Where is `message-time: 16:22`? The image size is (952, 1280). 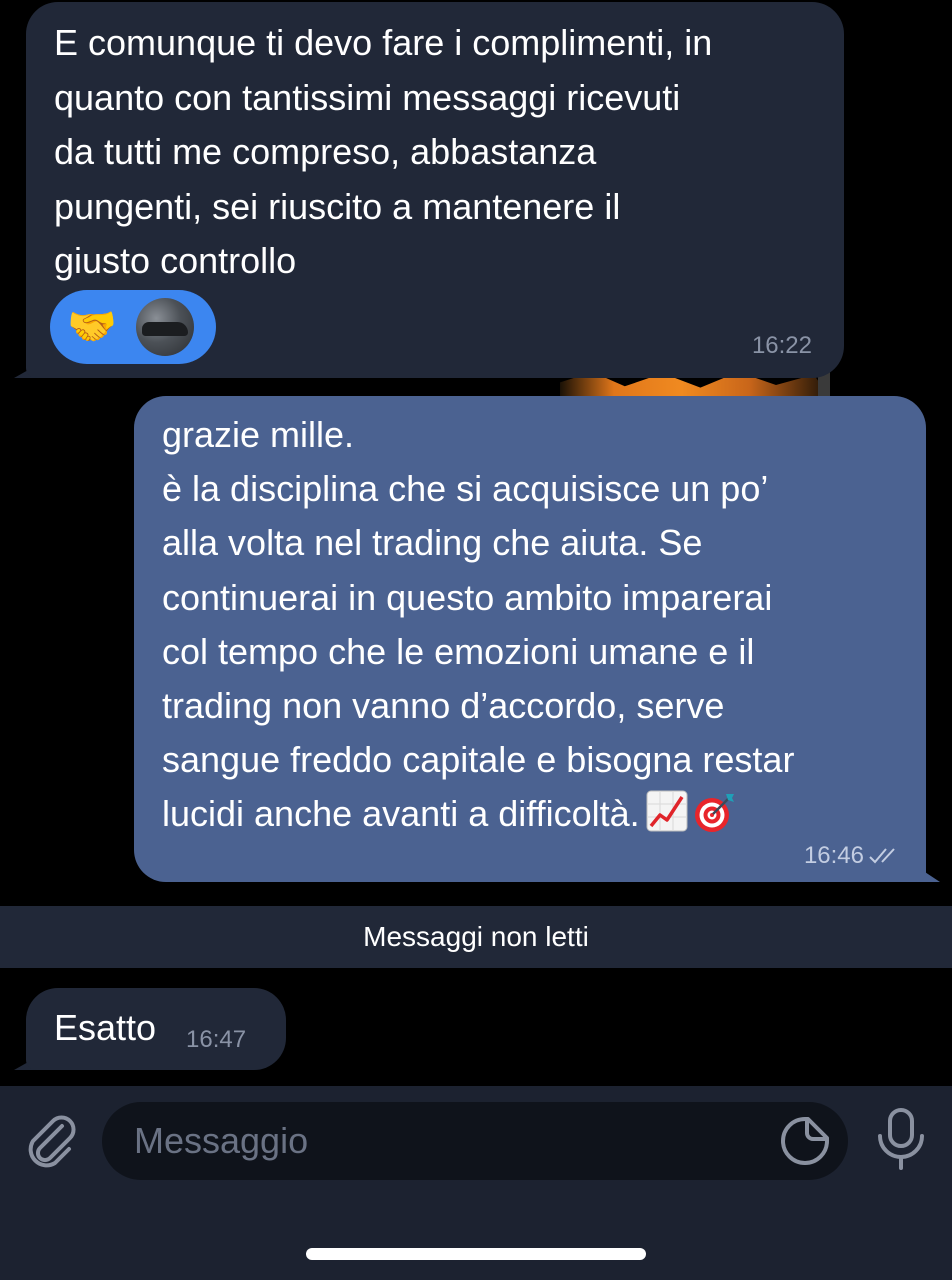 message-time: 16:22 is located at coordinates (781, 345).